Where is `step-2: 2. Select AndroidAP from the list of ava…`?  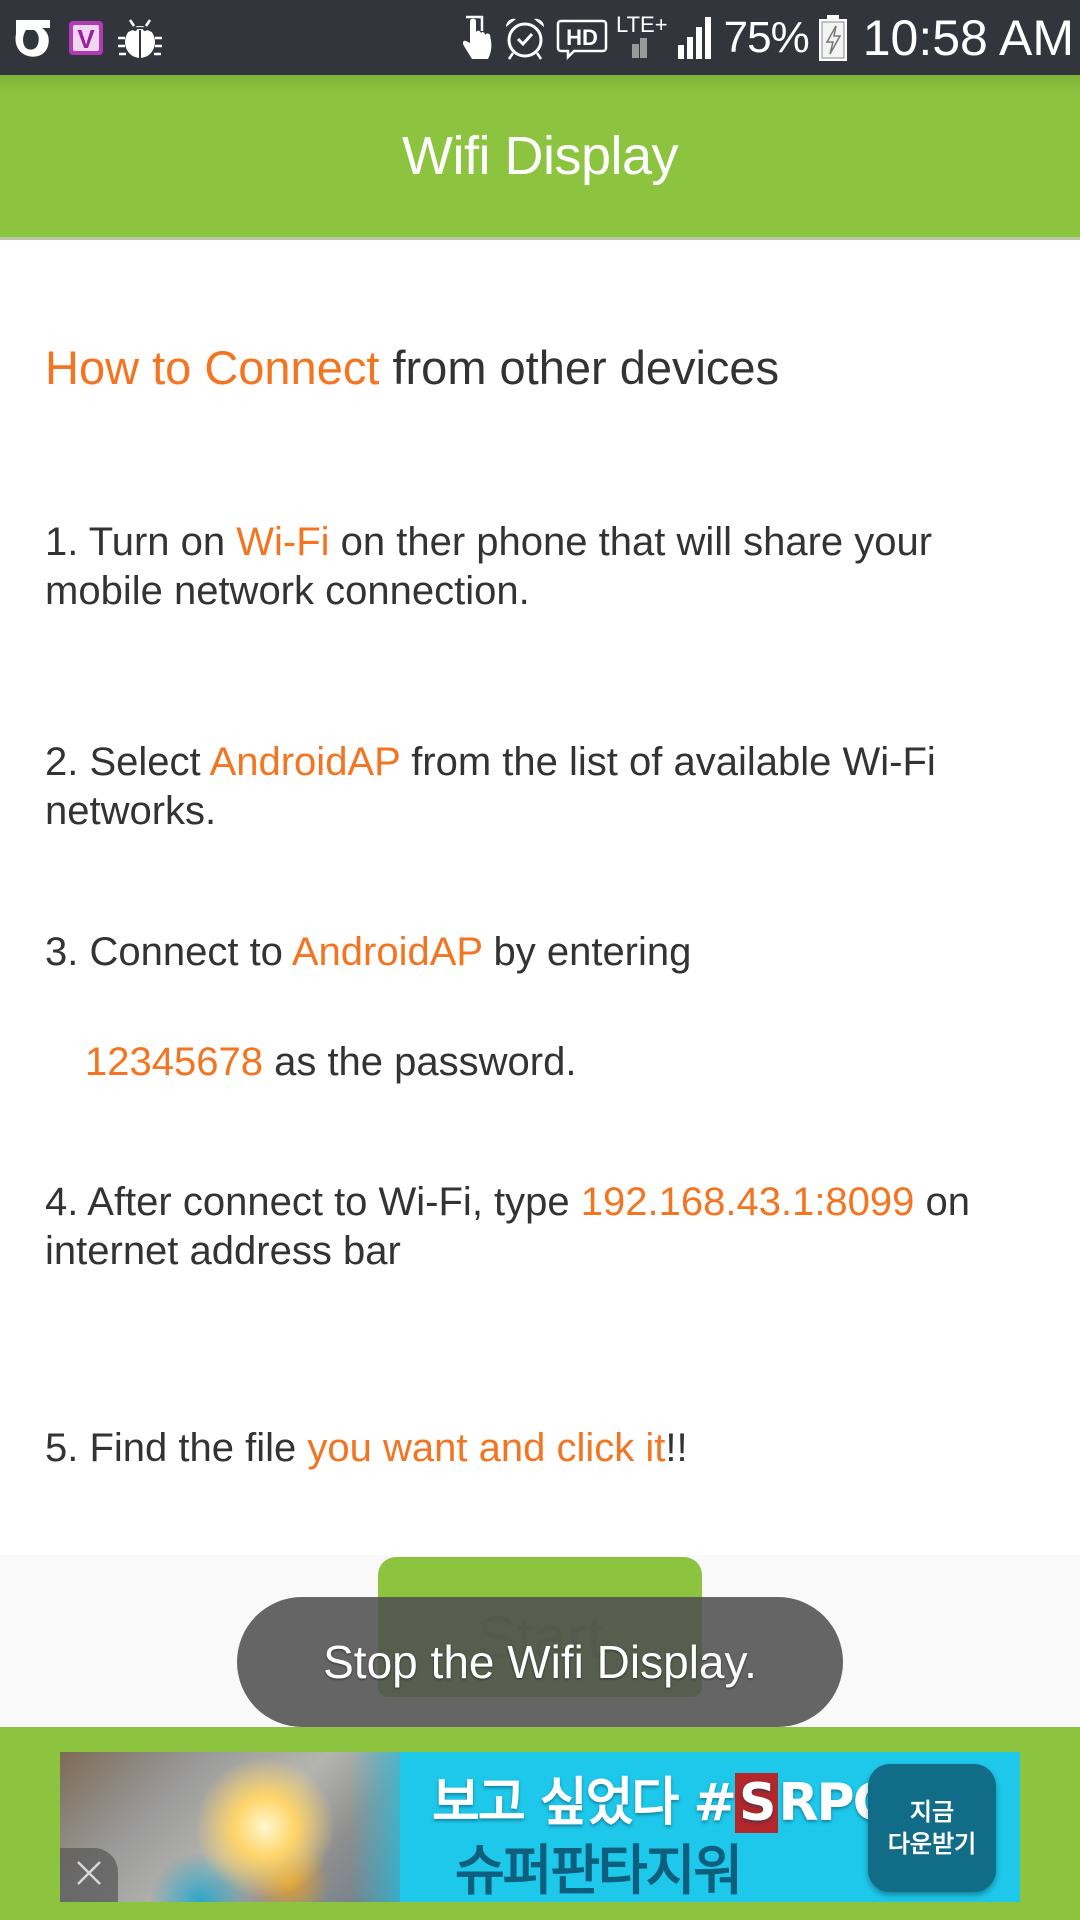 step-2: 2. Select AndroidAP from the list of ava… is located at coordinates (545, 787).